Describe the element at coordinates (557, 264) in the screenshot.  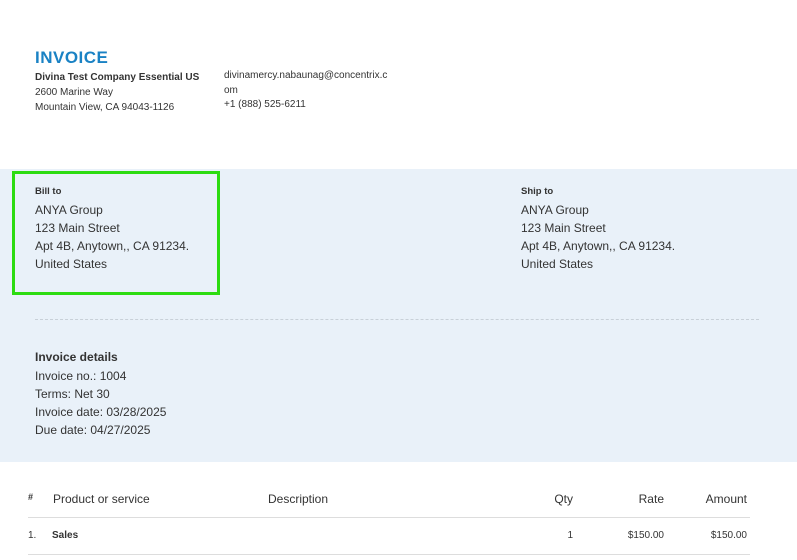
I see `ship-to-country: United States` at that location.